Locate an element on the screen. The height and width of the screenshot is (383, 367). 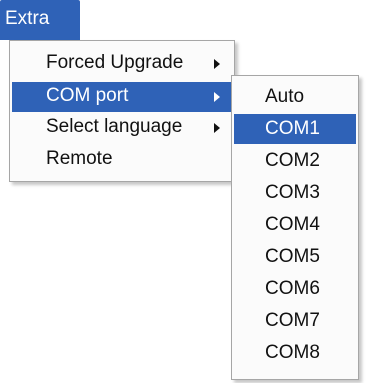
submenu-item-com3: COM3 is located at coordinates (295, 193).